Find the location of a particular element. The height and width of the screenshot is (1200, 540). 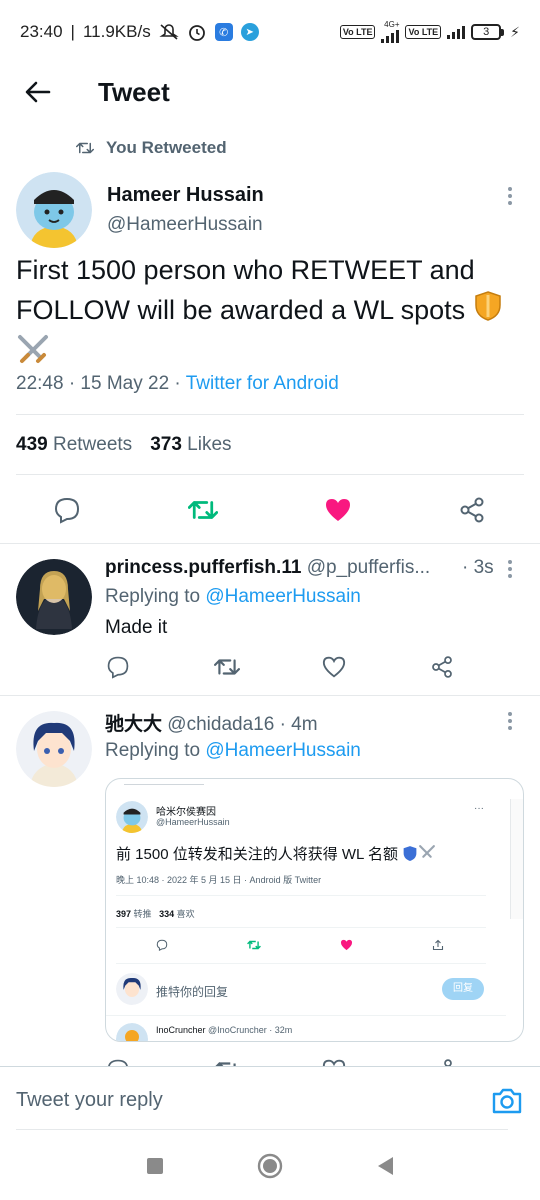

home-button is located at coordinates (270, 1168).